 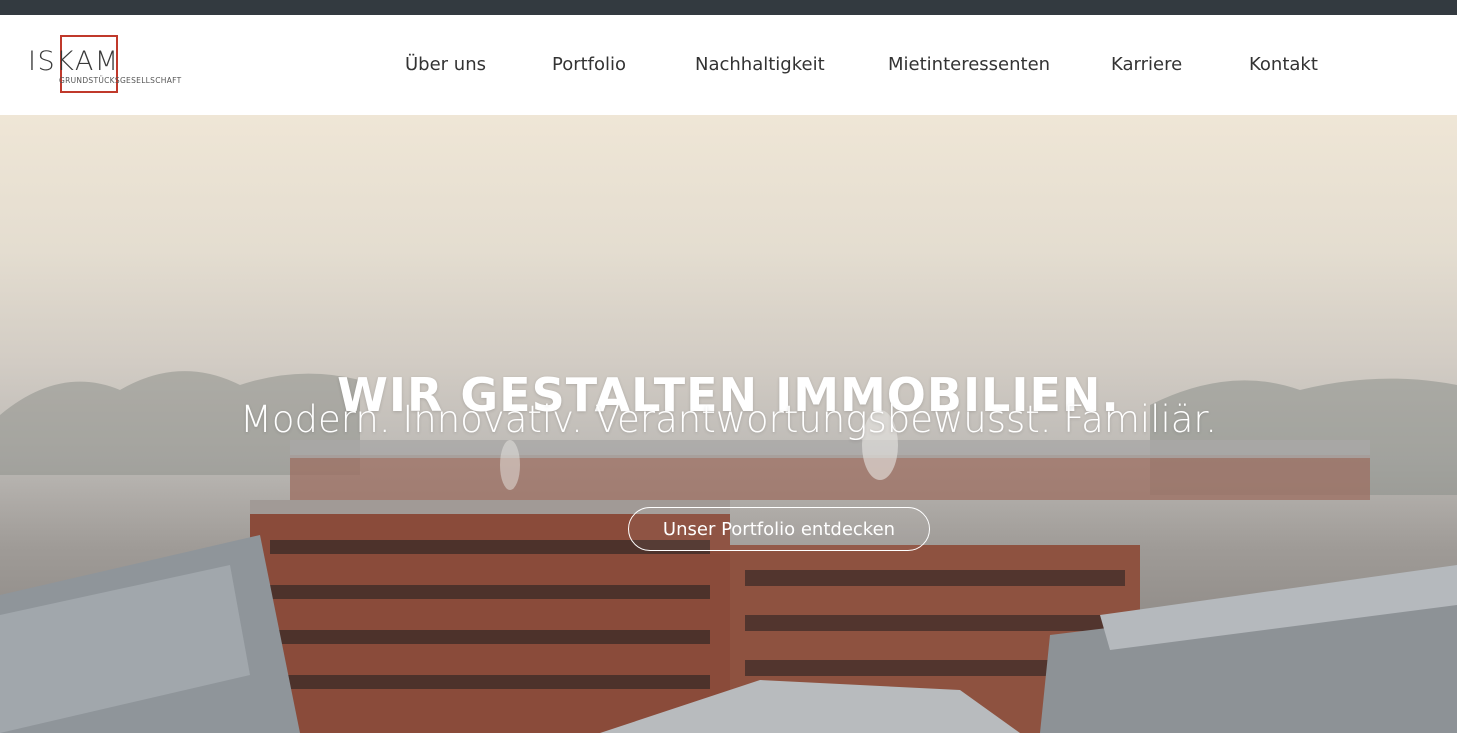 What do you see at coordinates (779, 529) in the screenshot?
I see `portfolio-cta-button: Unser Portfolio entdecken` at bounding box center [779, 529].